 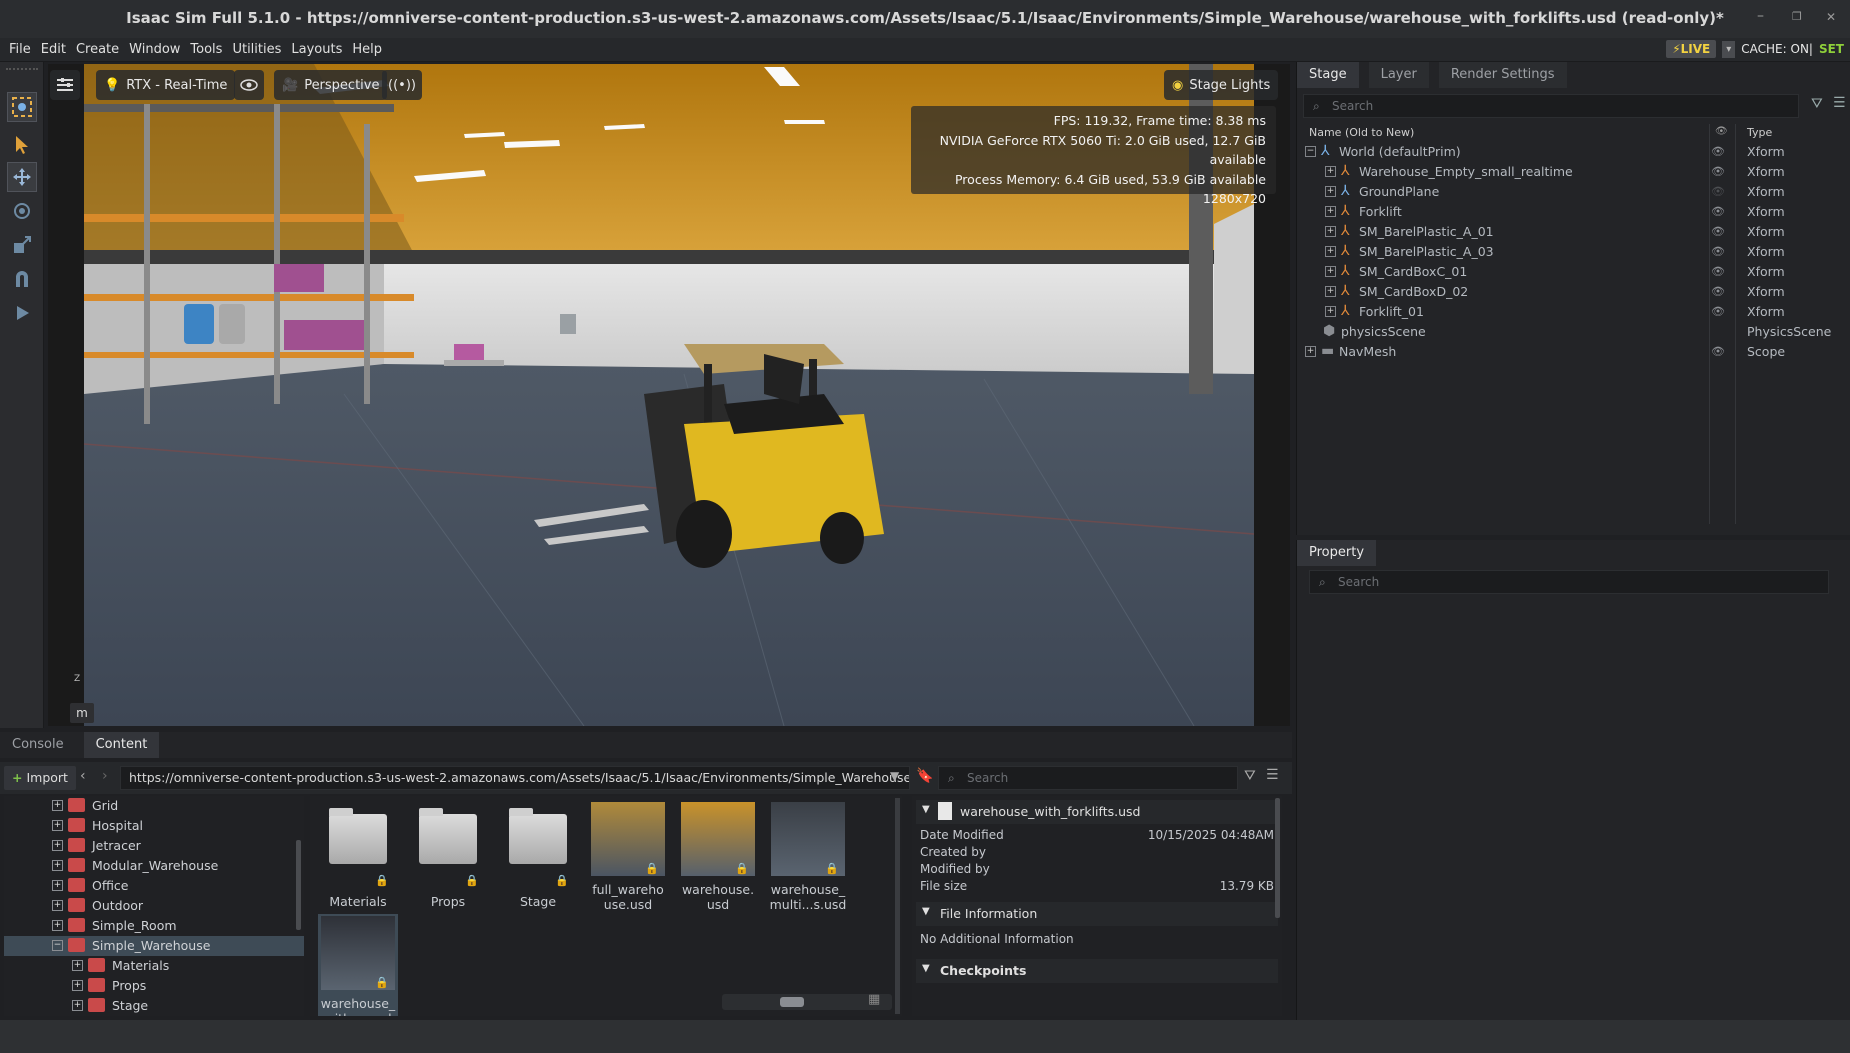 What do you see at coordinates (83, 776) in the screenshot?
I see `back-arrow-icon: ‹` at bounding box center [83, 776].